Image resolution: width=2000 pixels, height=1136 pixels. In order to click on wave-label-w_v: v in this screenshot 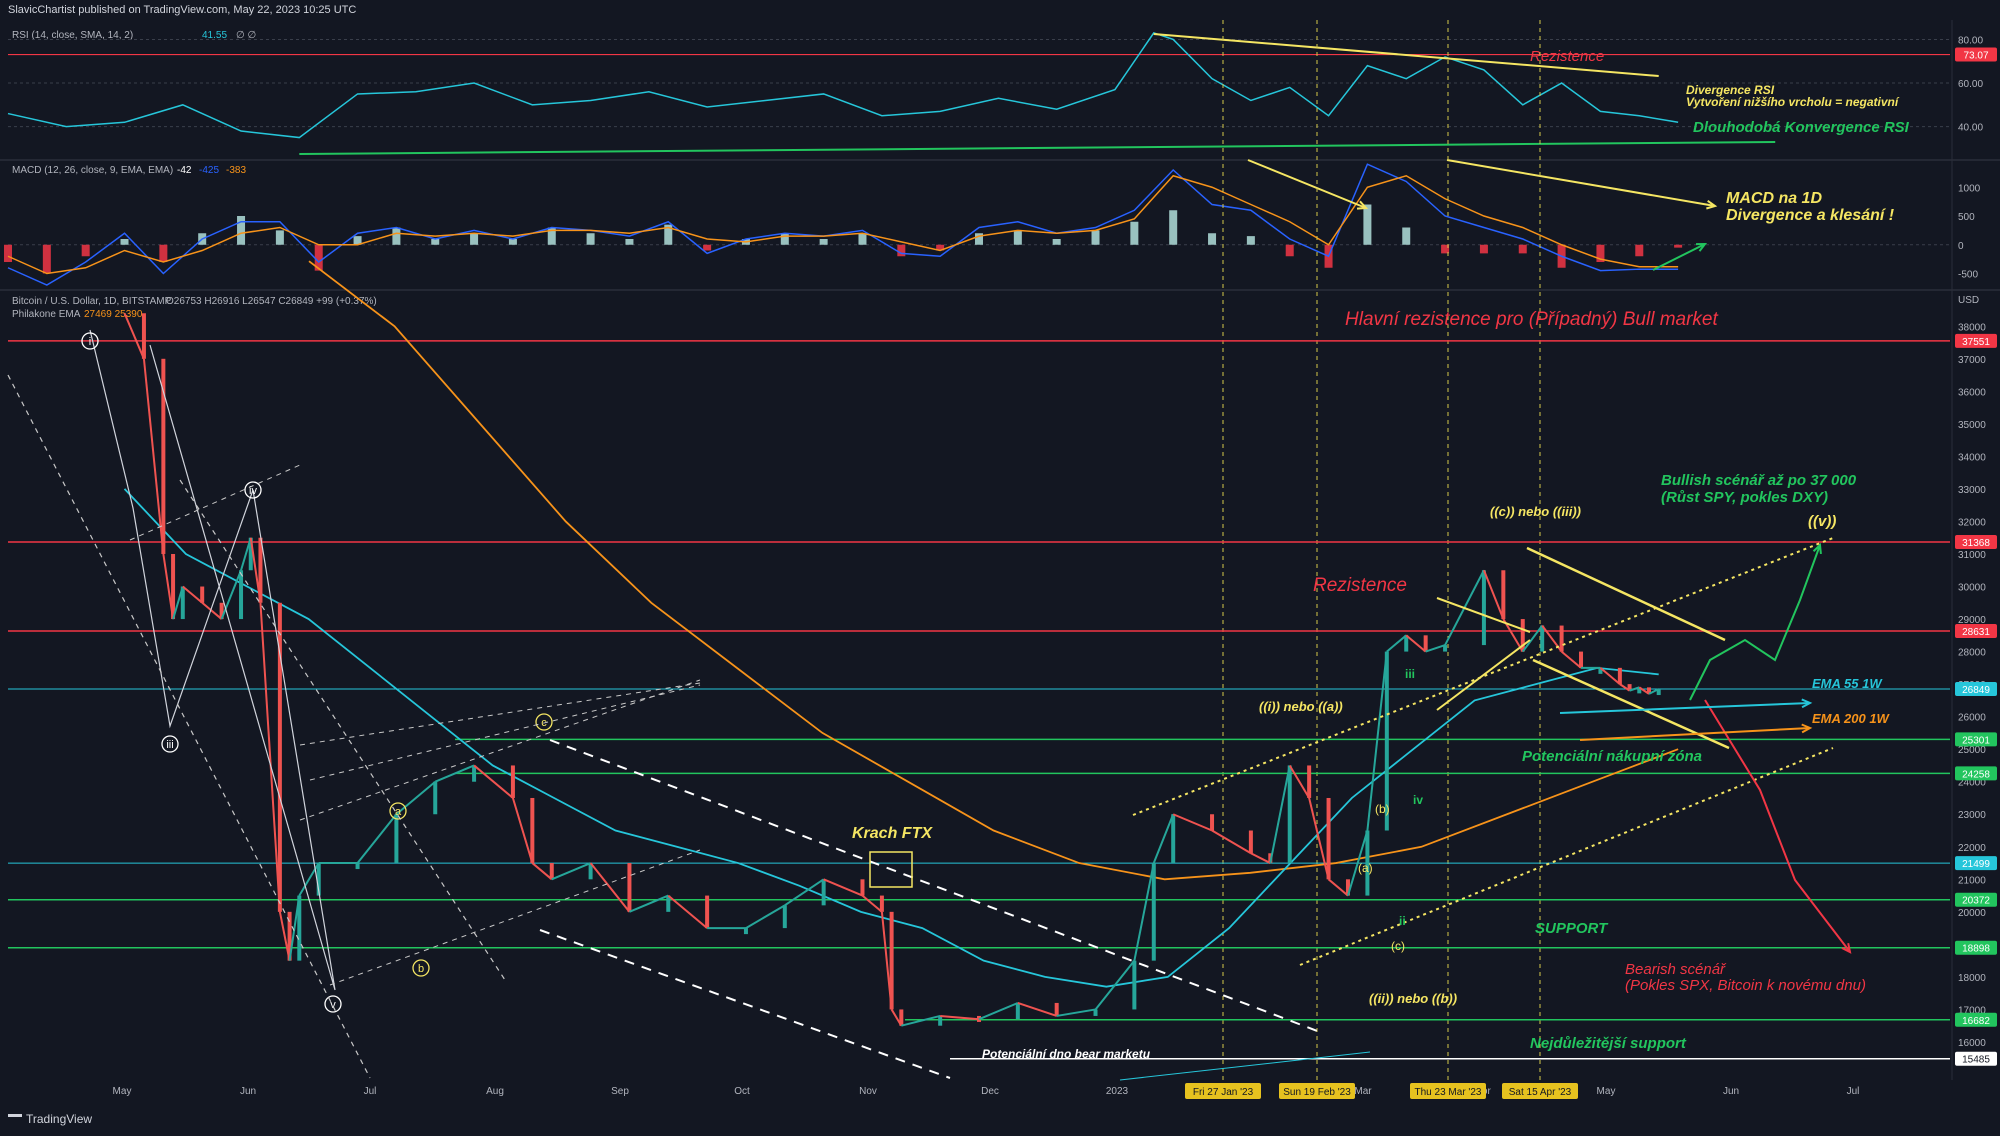, I will do `click(333, 1005)`.